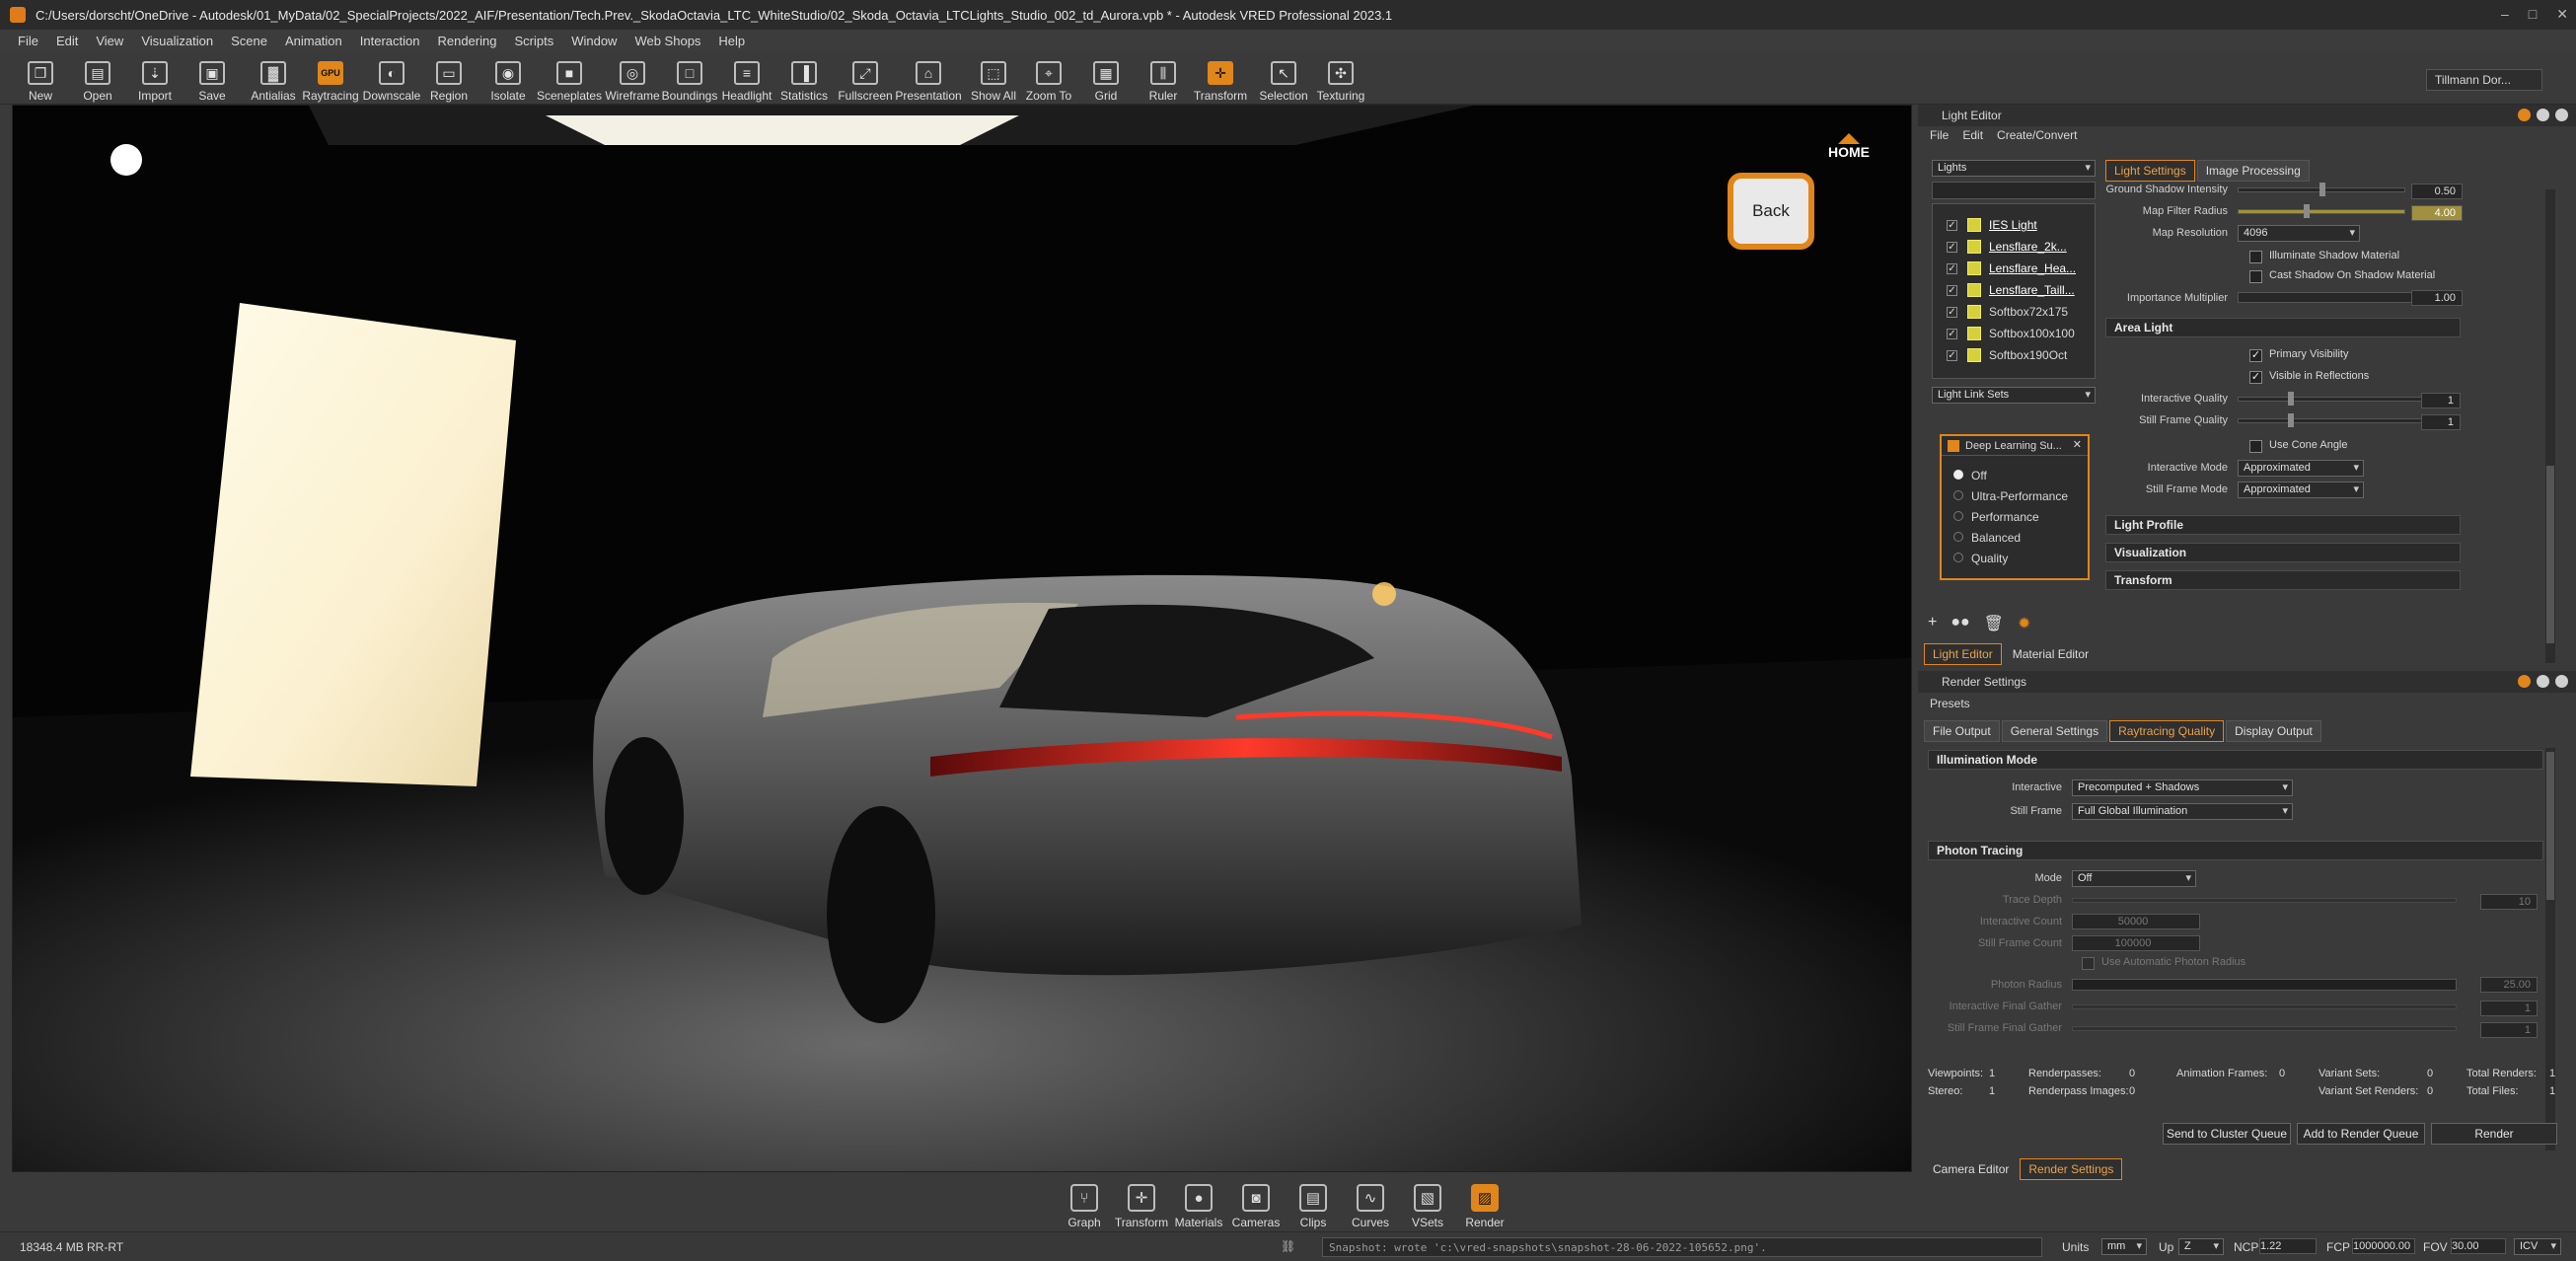 The height and width of the screenshot is (1261, 2576). Describe the element at coordinates (2255, 257) in the screenshot. I see `illuminate-shadow-material-checkbox` at that location.